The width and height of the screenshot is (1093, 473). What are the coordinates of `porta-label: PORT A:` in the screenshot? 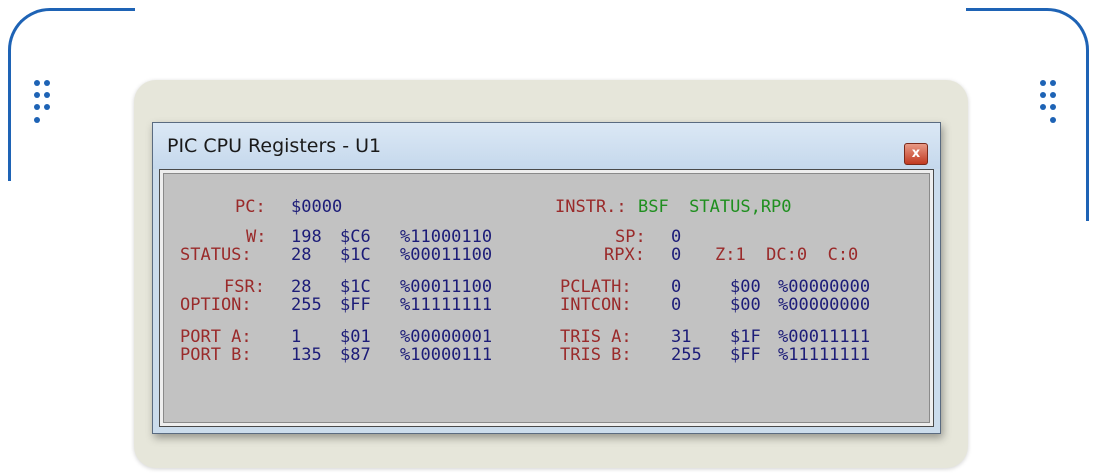 It's located at (216, 337).